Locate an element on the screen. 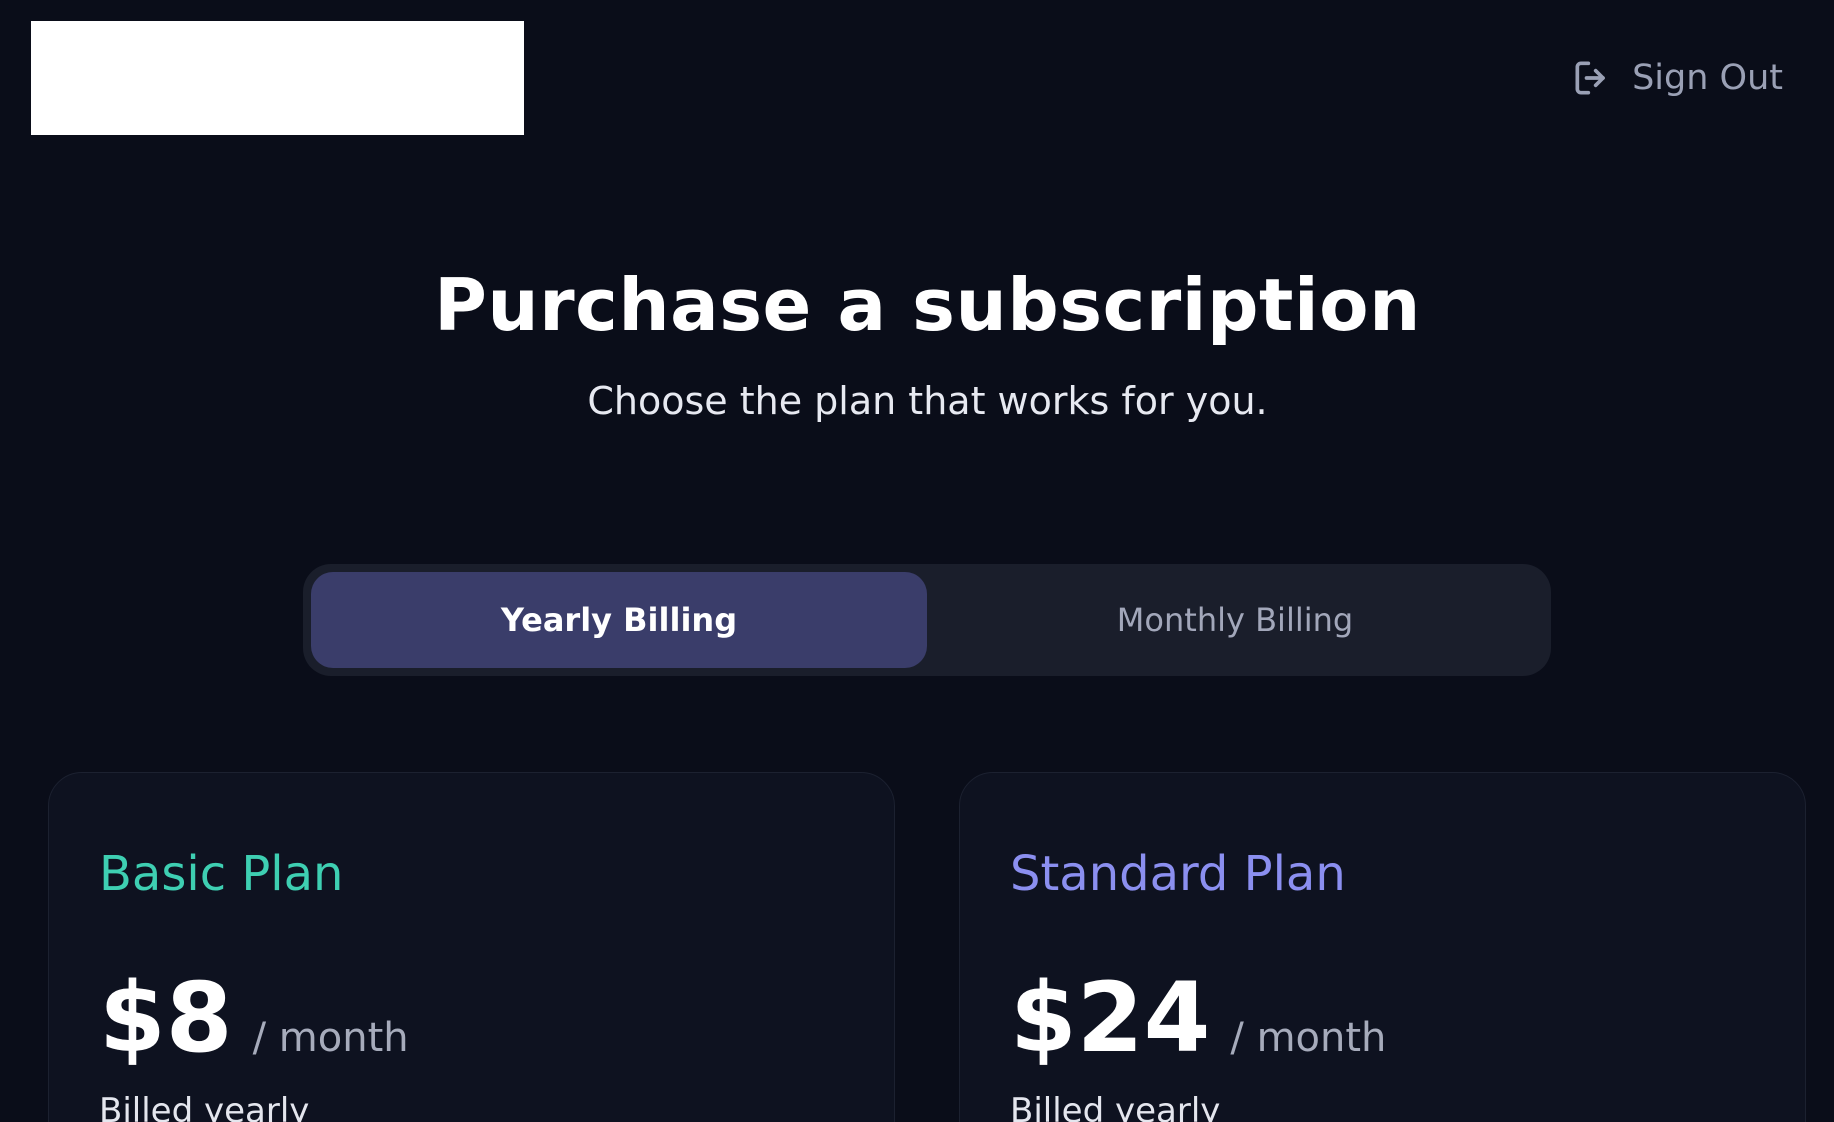  basic-plan-card: Basic Plan $8 / month Billed yearly is located at coordinates (471, 947).